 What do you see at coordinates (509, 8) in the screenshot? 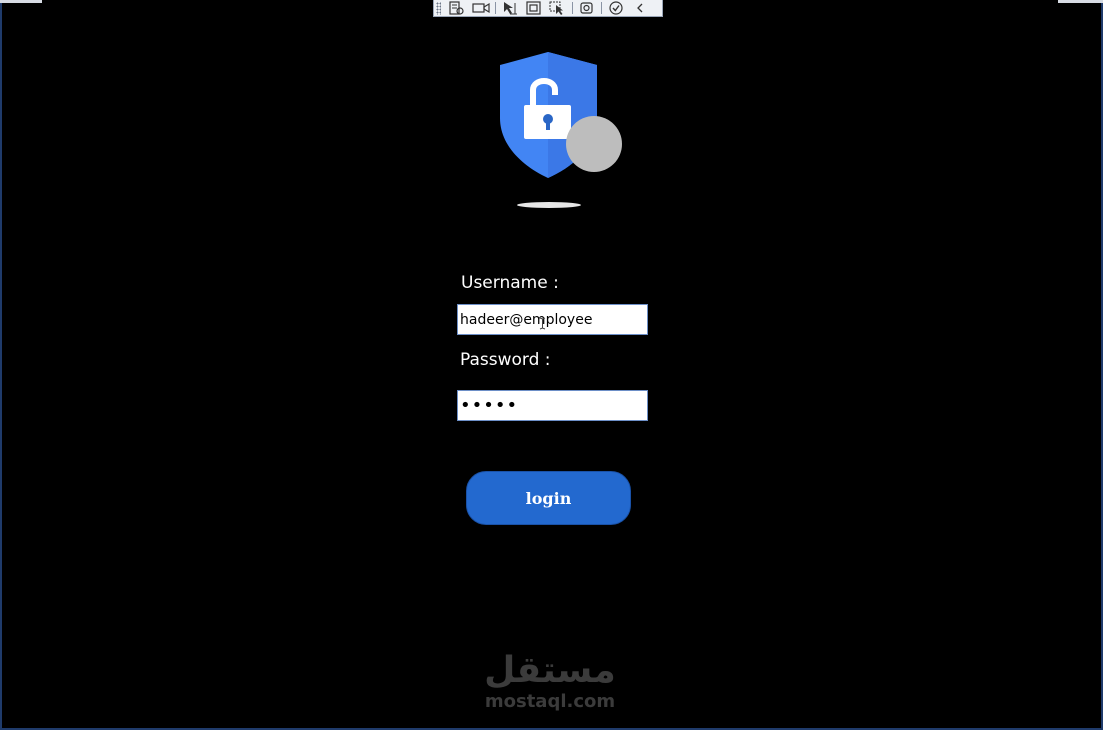
I see `select-element-icon` at bounding box center [509, 8].